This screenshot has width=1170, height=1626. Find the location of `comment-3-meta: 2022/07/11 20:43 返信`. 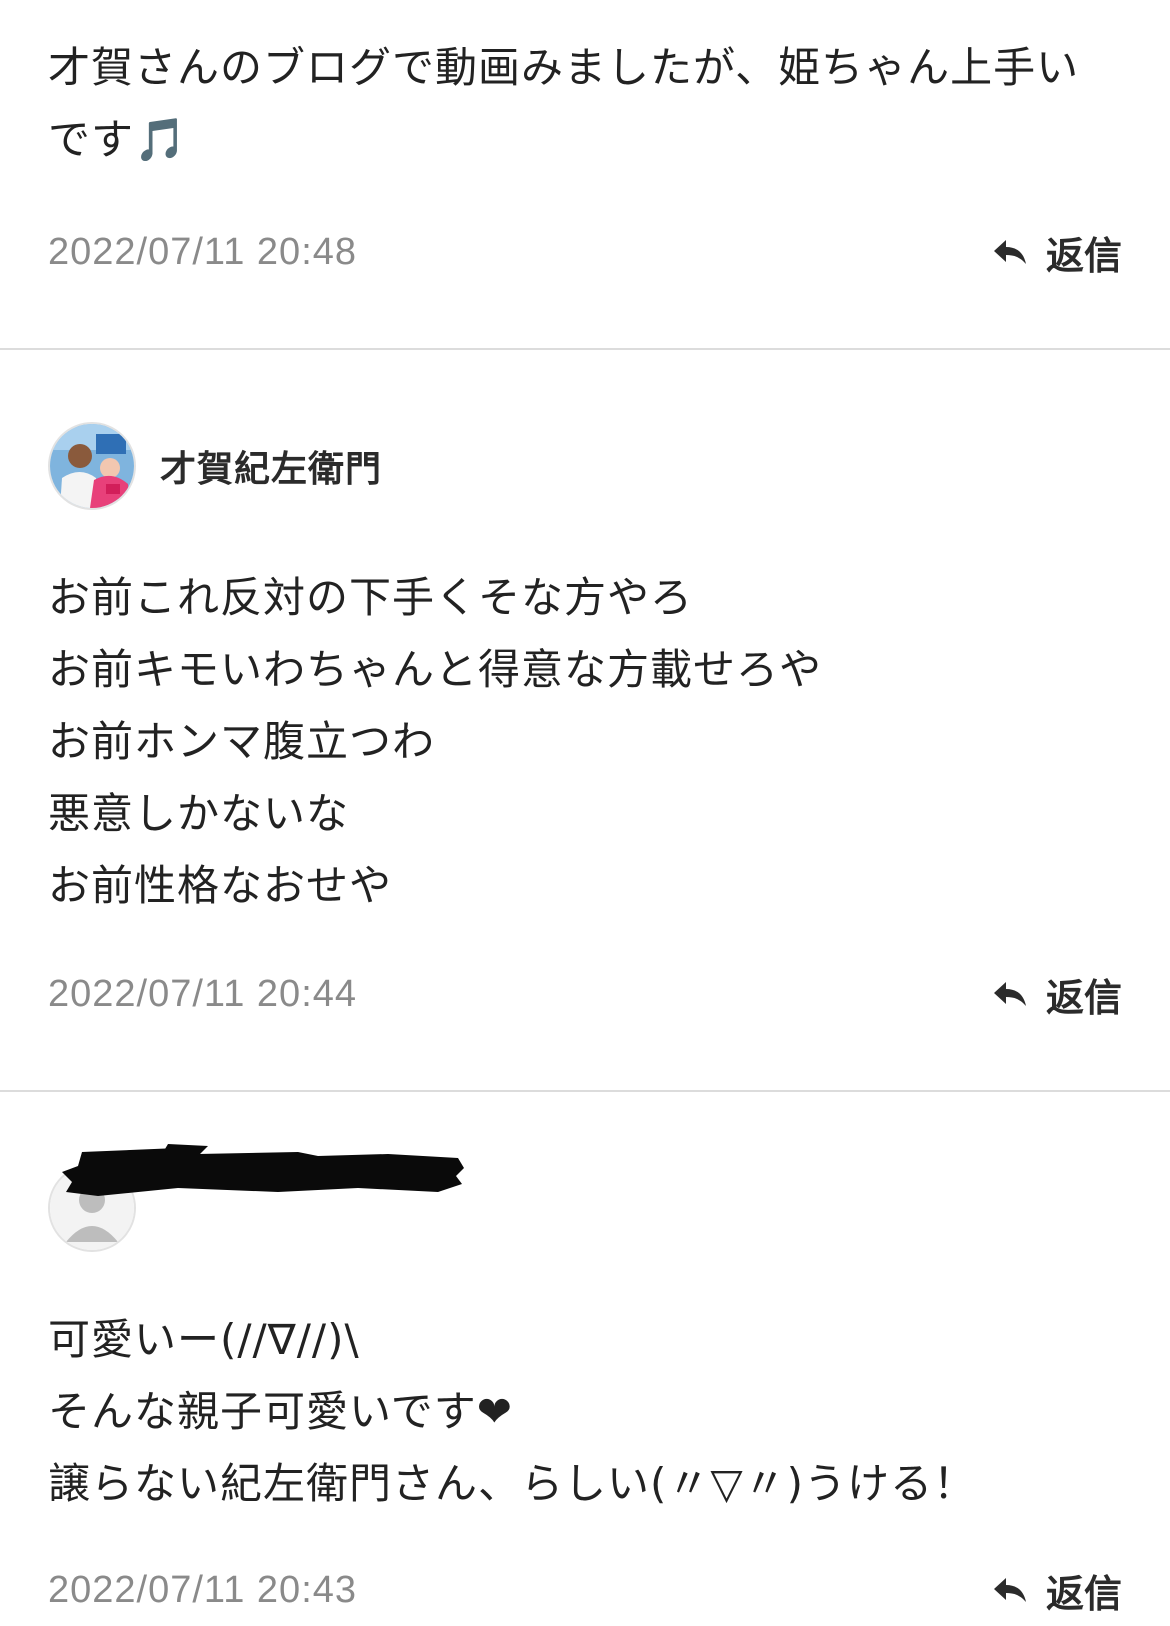

comment-3-meta: 2022/07/11 20:43 返信 is located at coordinates (585, 1591).